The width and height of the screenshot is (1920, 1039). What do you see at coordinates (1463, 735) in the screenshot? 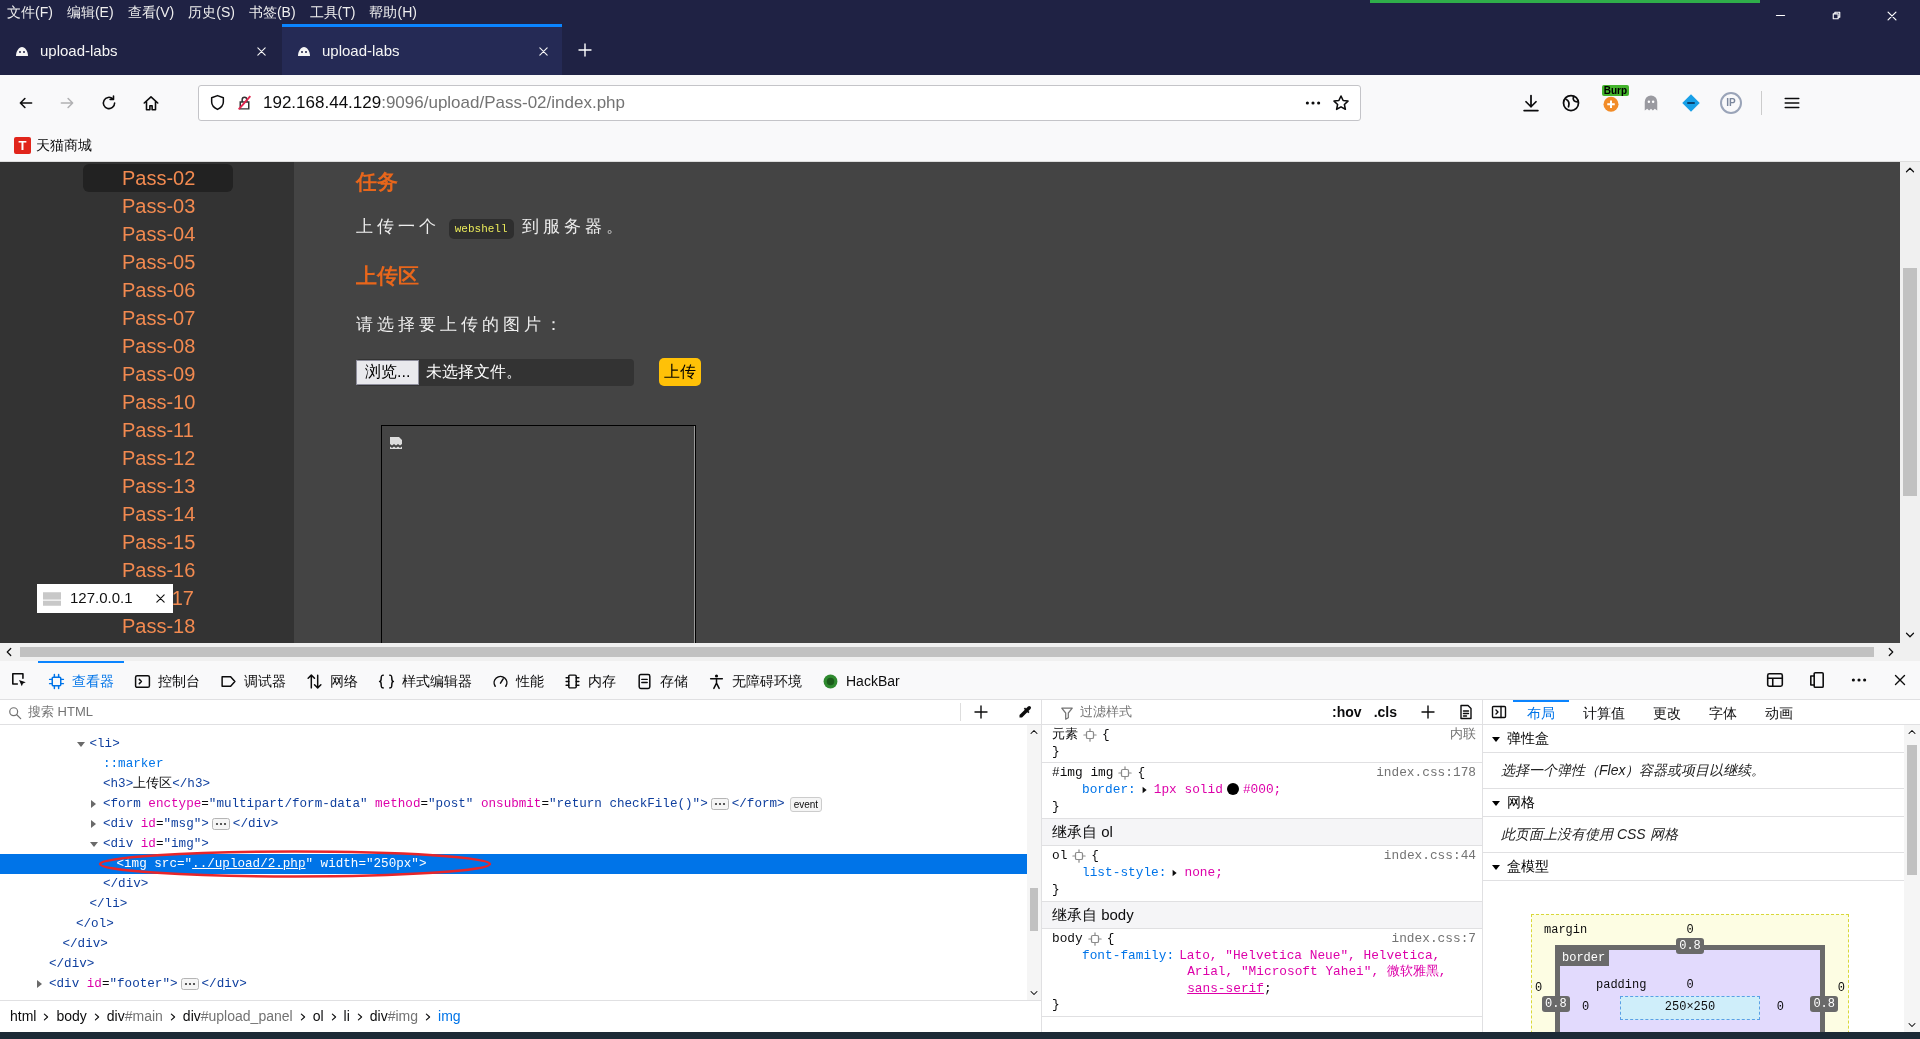
I see `css-source-link: 内联` at bounding box center [1463, 735].